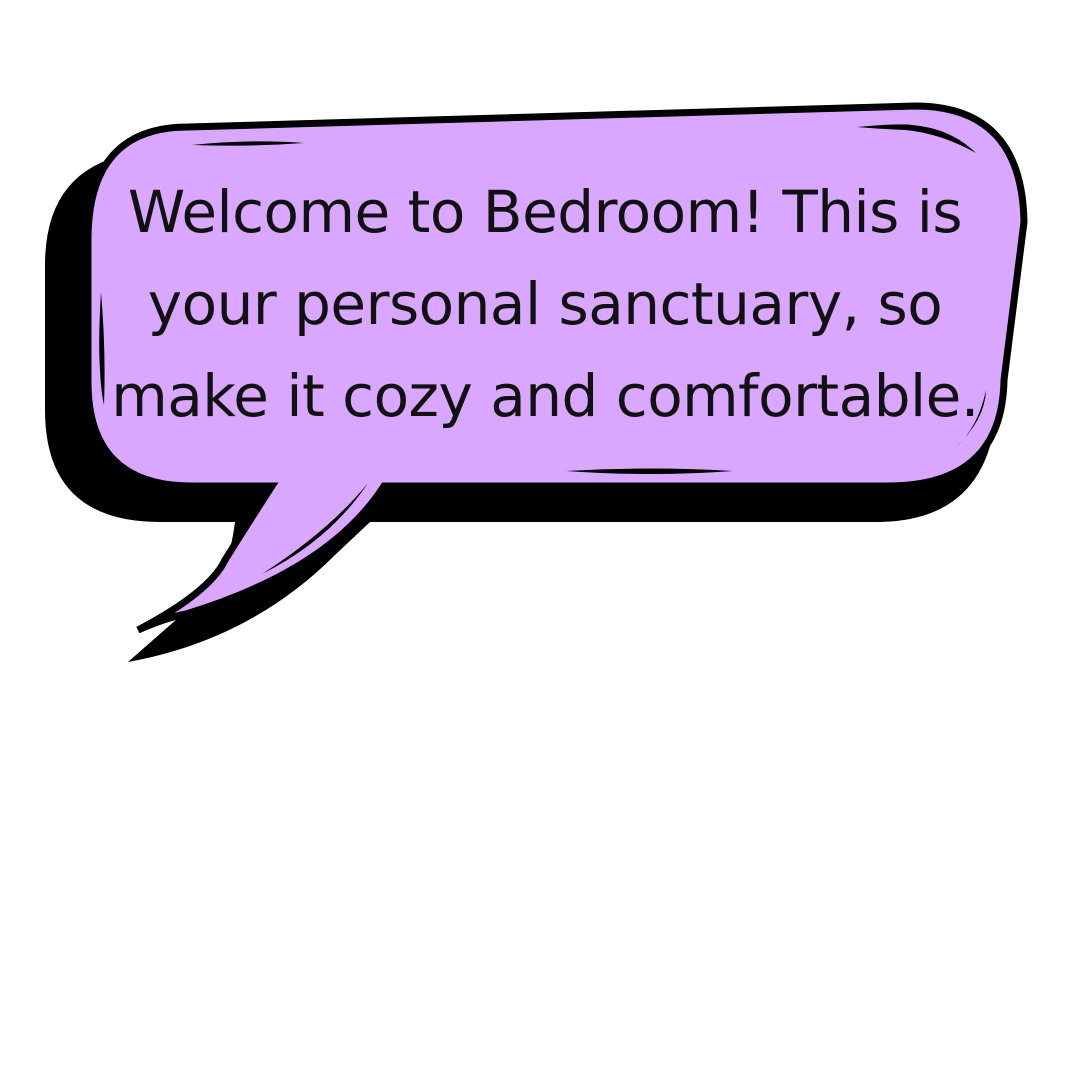 This screenshot has height=1080, width=1080. I want to click on bubble-text-line-3: make it cozy and comfortable., so click(545, 396).